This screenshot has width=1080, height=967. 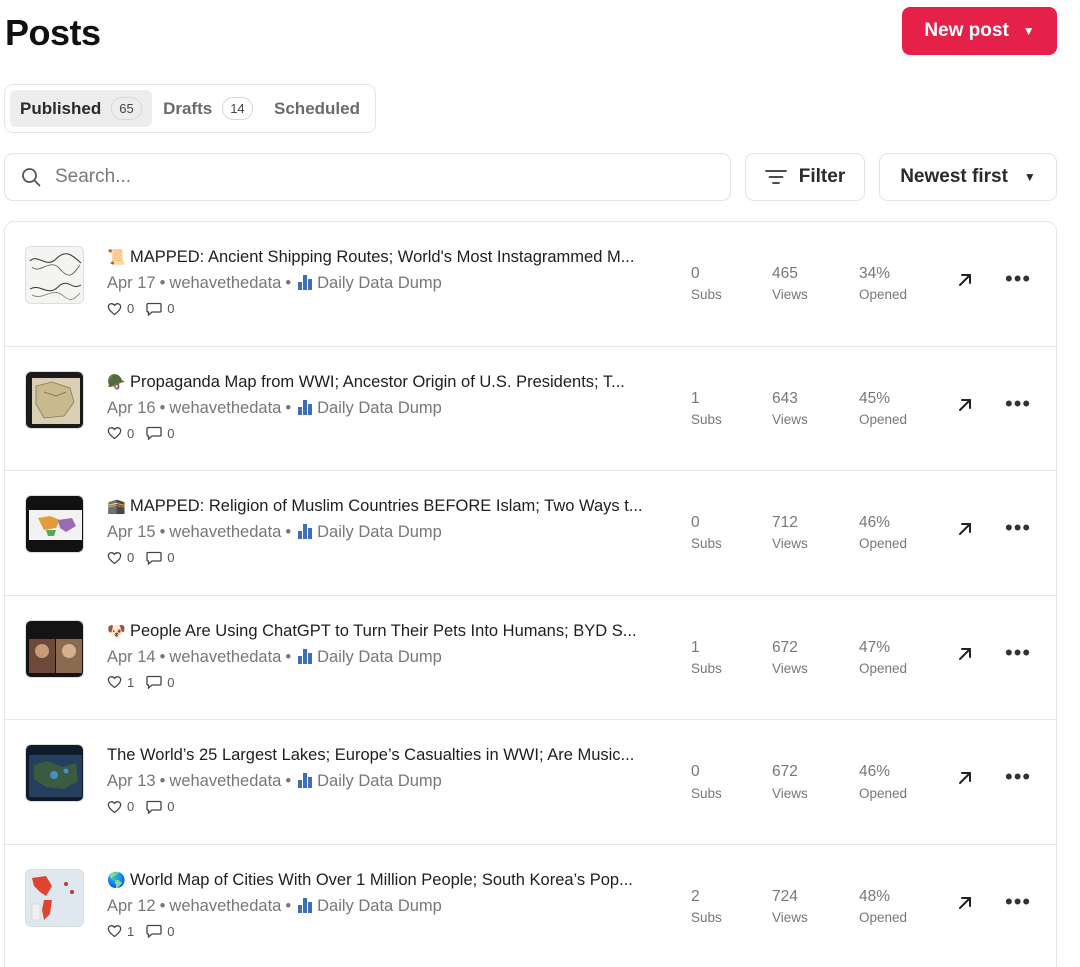 What do you see at coordinates (31, 177) in the screenshot?
I see `search-icon` at bounding box center [31, 177].